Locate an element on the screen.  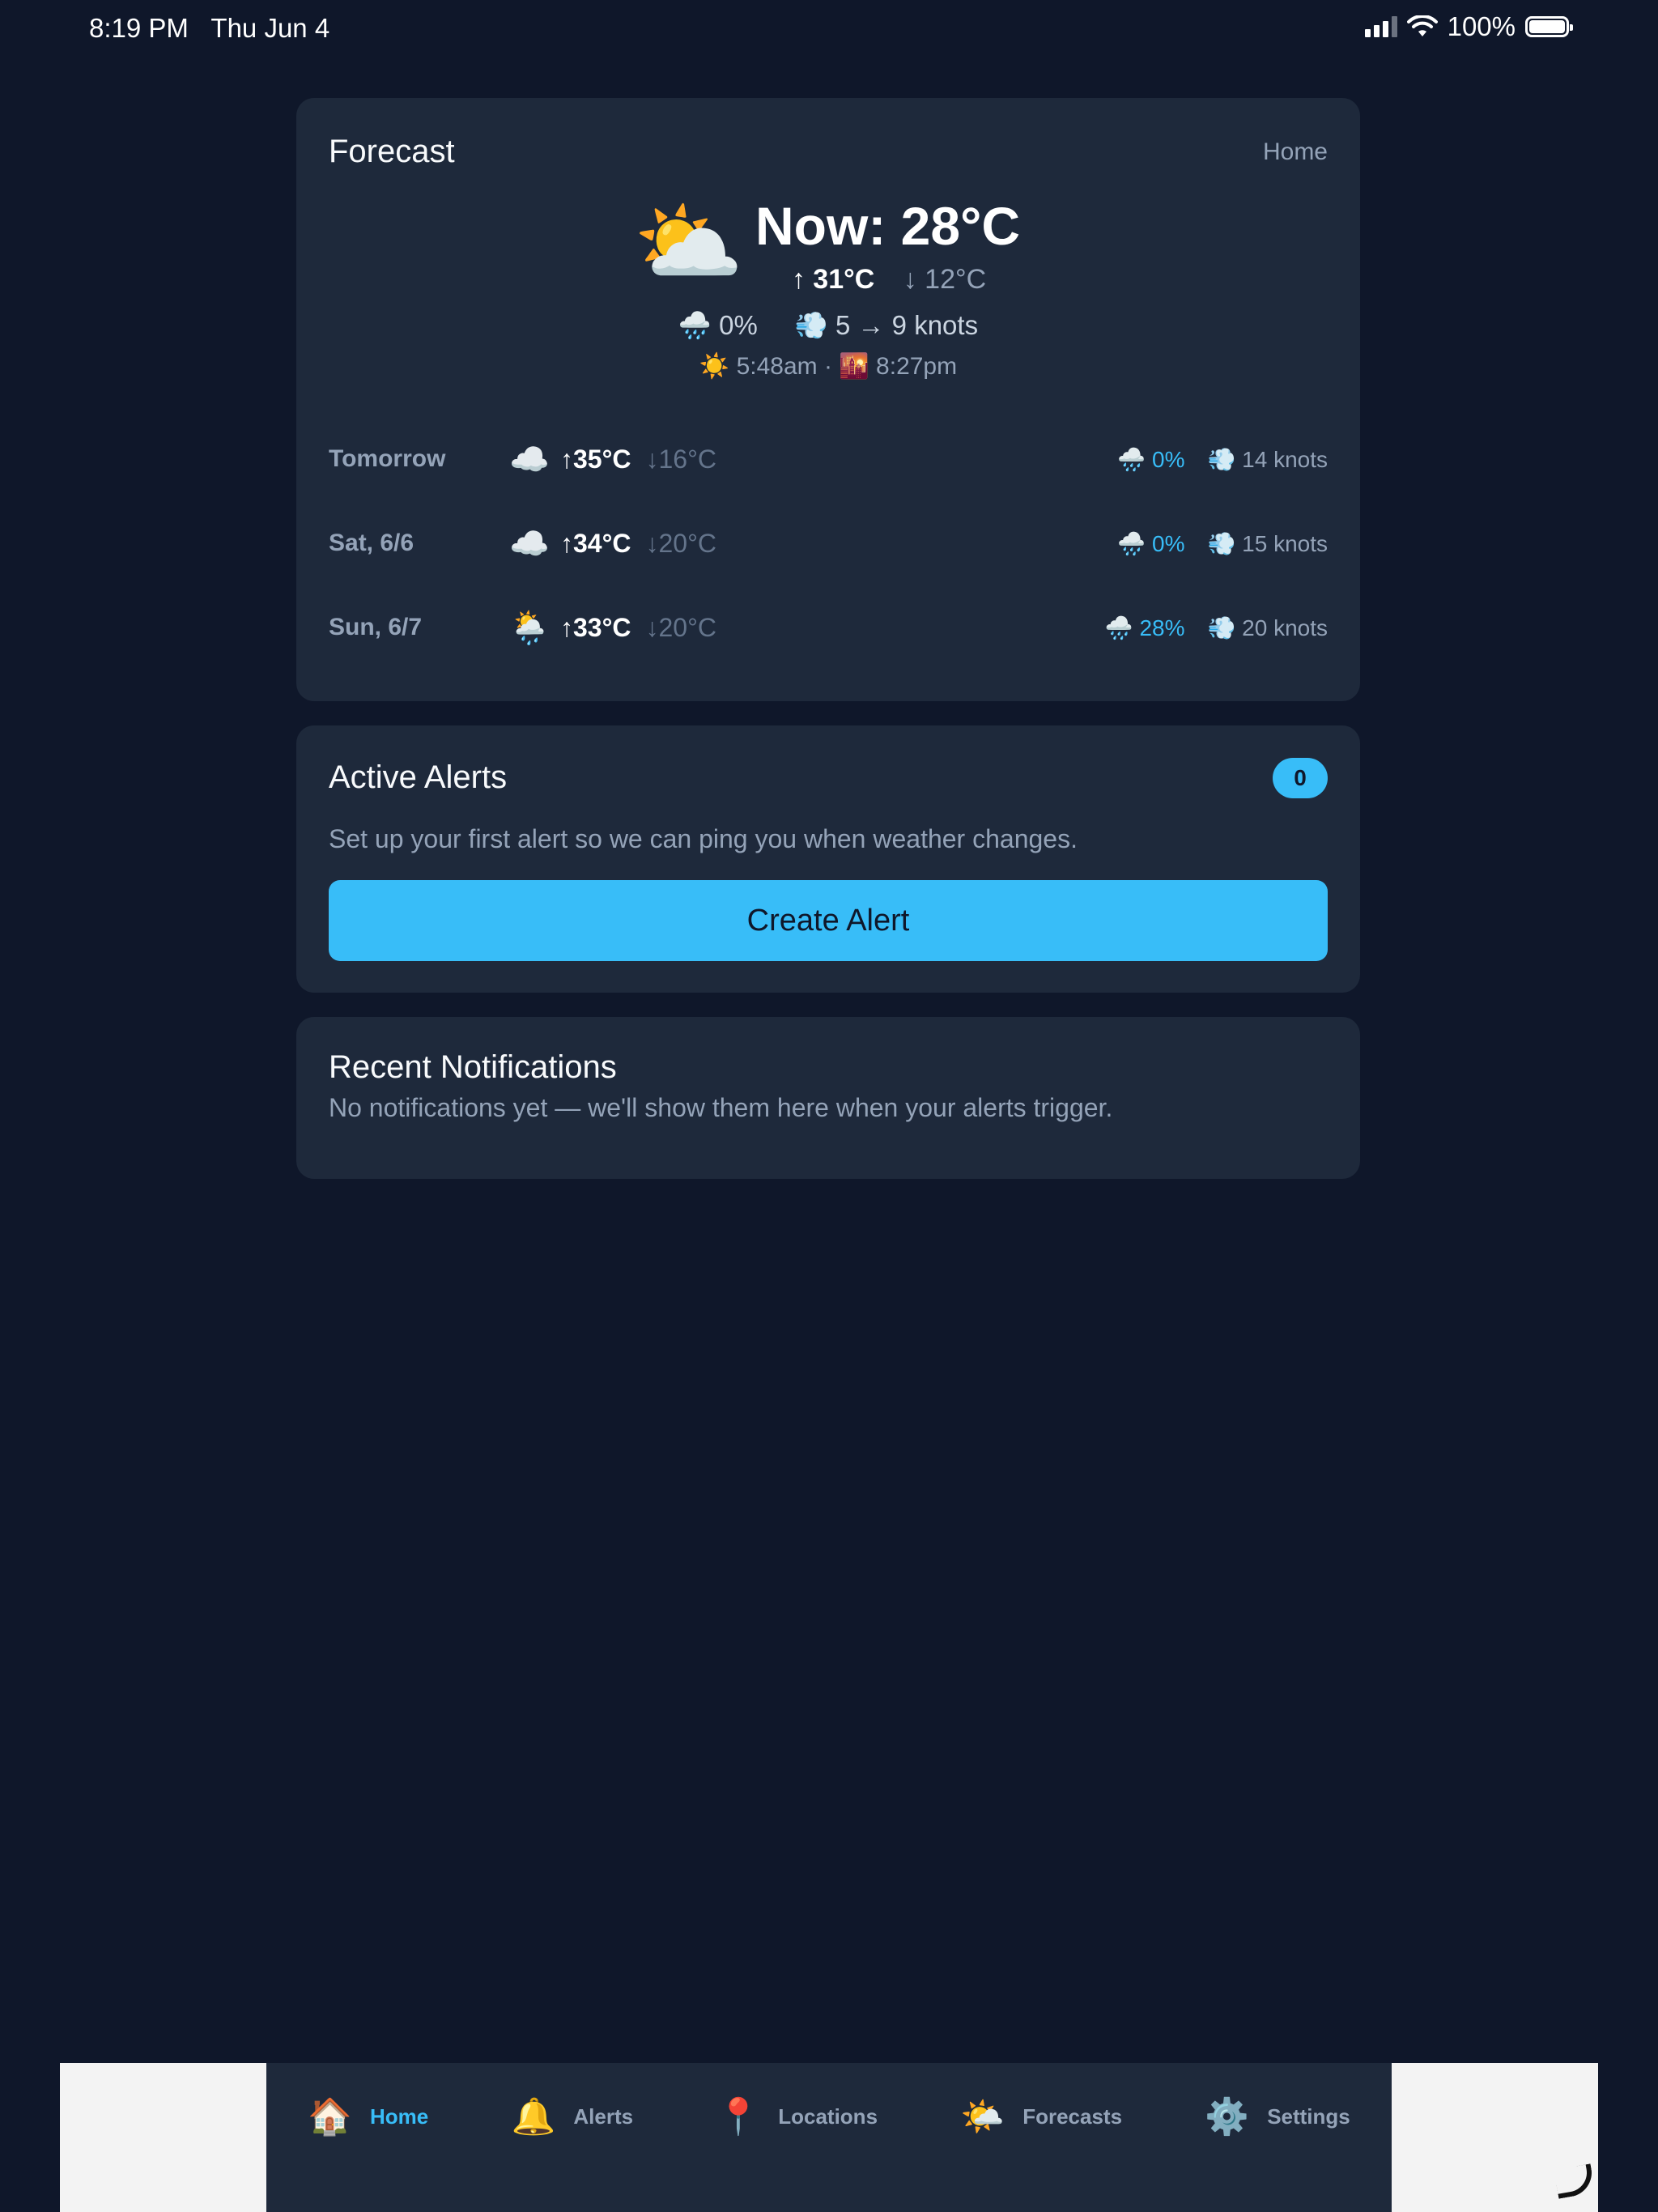
forecast-rain: 🌧️ 28% is located at coordinates (1144, 627).